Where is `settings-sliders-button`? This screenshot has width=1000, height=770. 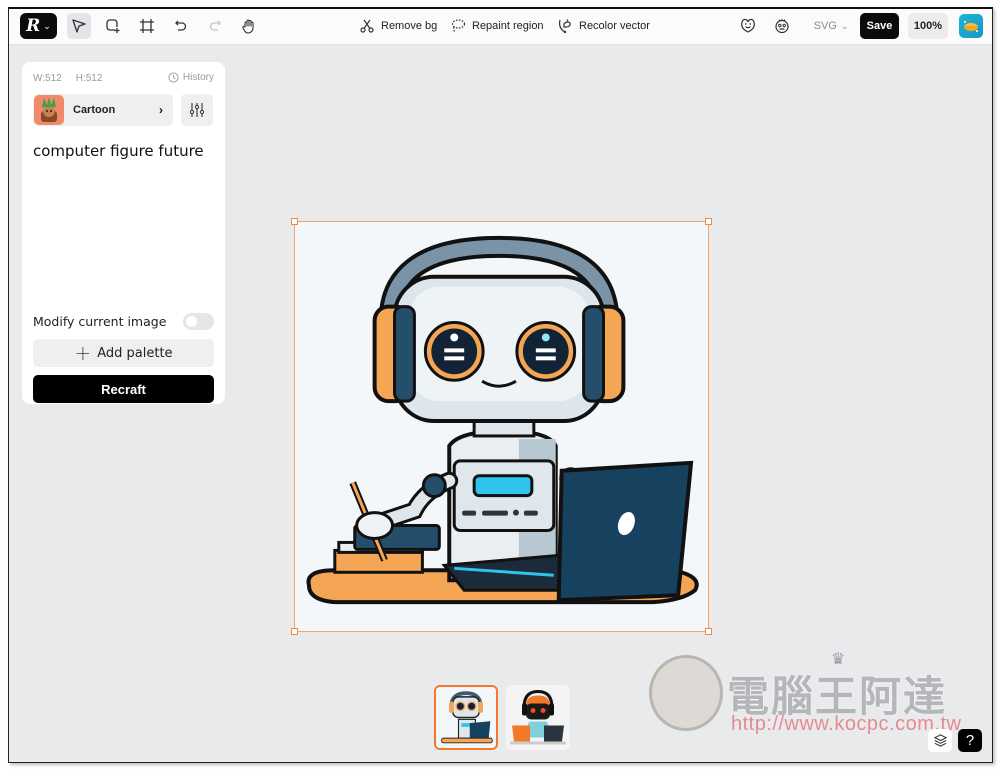 settings-sliders-button is located at coordinates (197, 110).